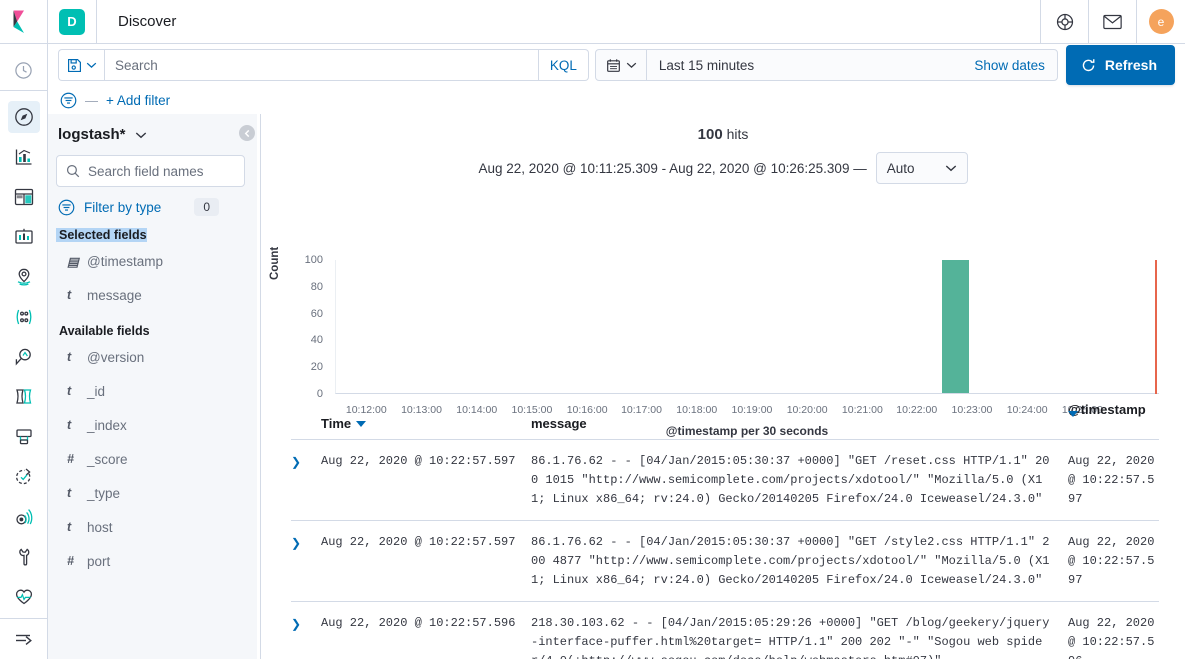 Image resolution: width=1185 pixels, height=659 pixels. What do you see at coordinates (1107, 409) in the screenshot?
I see `column-header-timestamp-label: @timestamp` at bounding box center [1107, 409].